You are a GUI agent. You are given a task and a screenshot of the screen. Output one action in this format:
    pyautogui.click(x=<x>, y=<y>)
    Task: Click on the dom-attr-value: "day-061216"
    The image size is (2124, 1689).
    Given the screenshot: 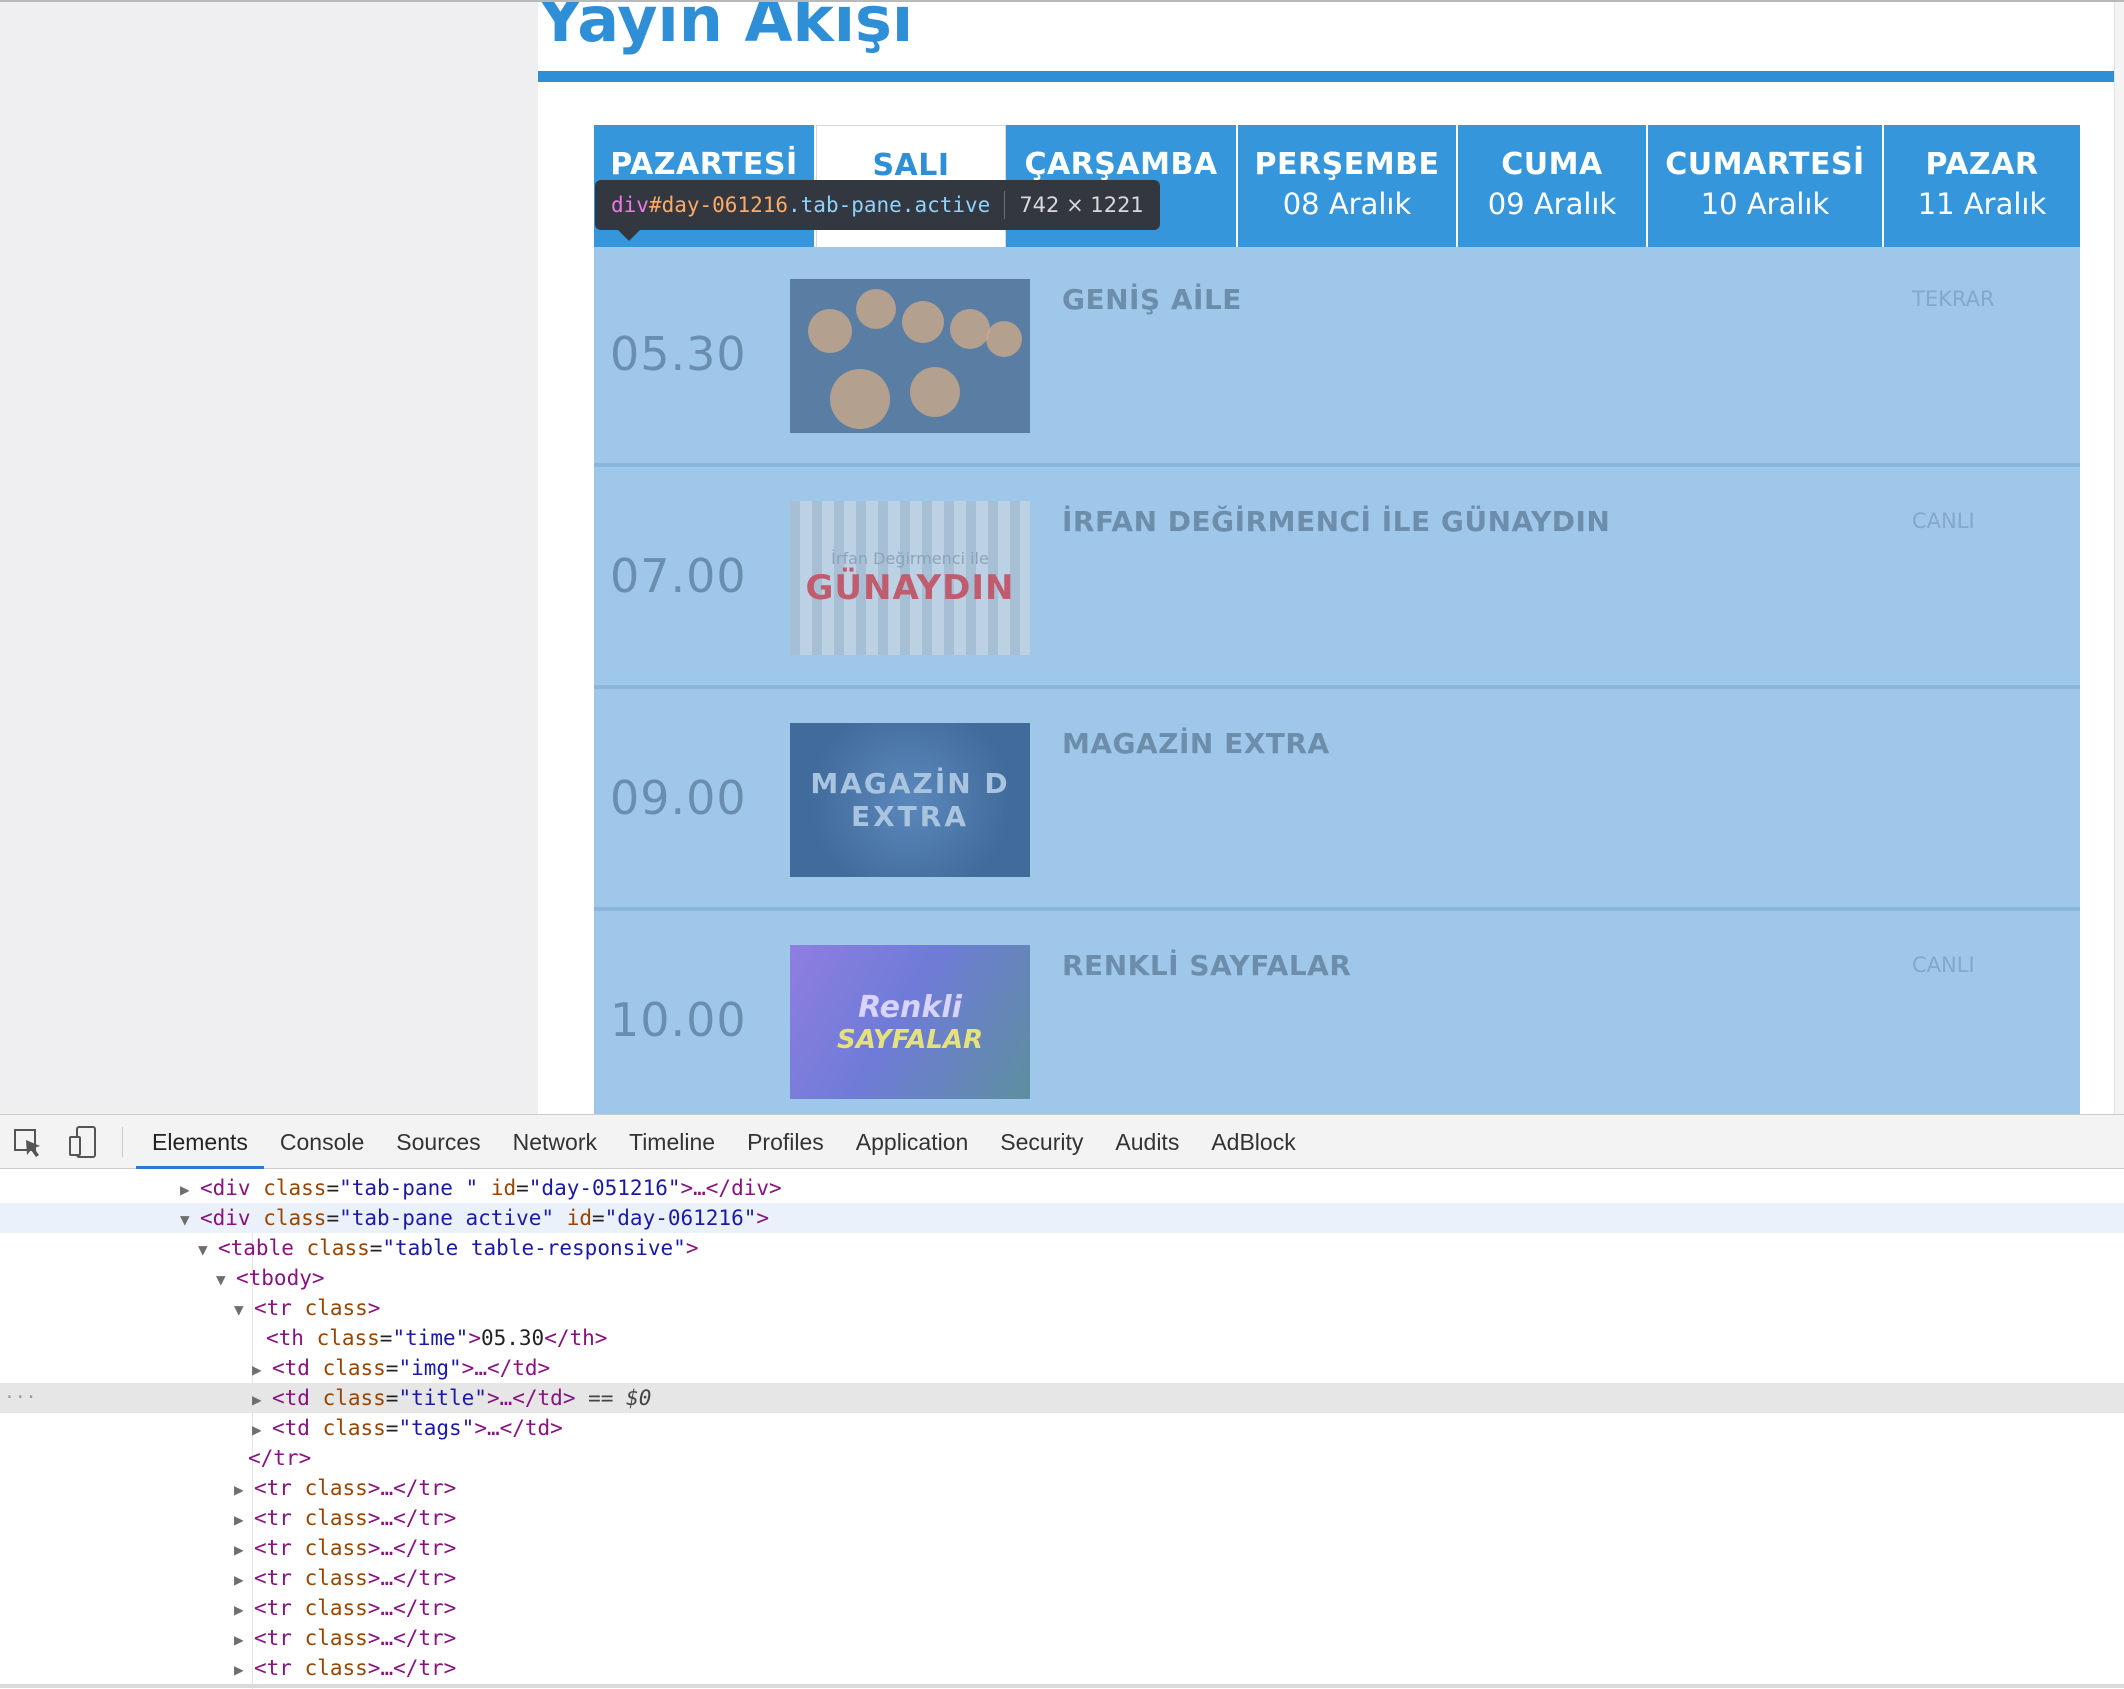 What is the action you would take?
    pyautogui.click(x=680, y=1218)
    